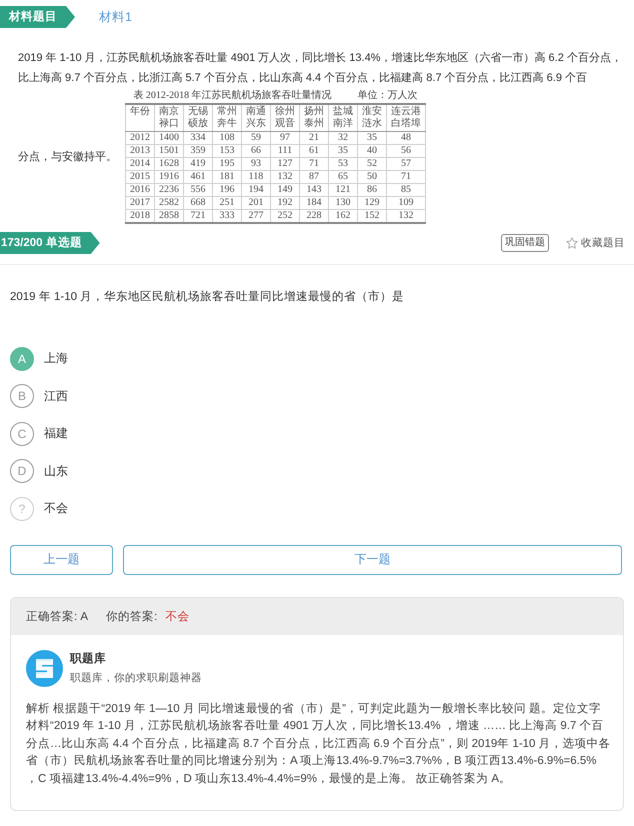 The image size is (634, 826). What do you see at coordinates (343, 203) in the screenshot?
I see `table-cell: 130` at bounding box center [343, 203].